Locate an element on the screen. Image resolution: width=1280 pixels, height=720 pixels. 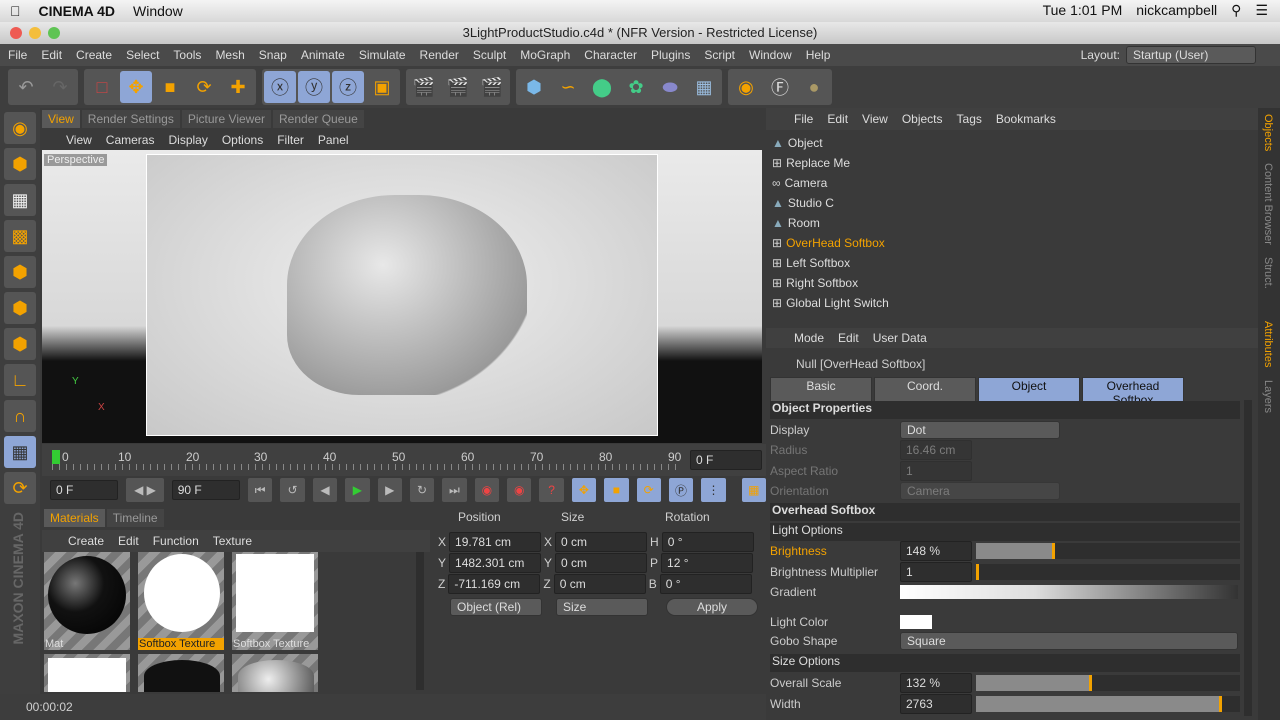
brightness-field: 148 % is located at coordinates (936, 551).